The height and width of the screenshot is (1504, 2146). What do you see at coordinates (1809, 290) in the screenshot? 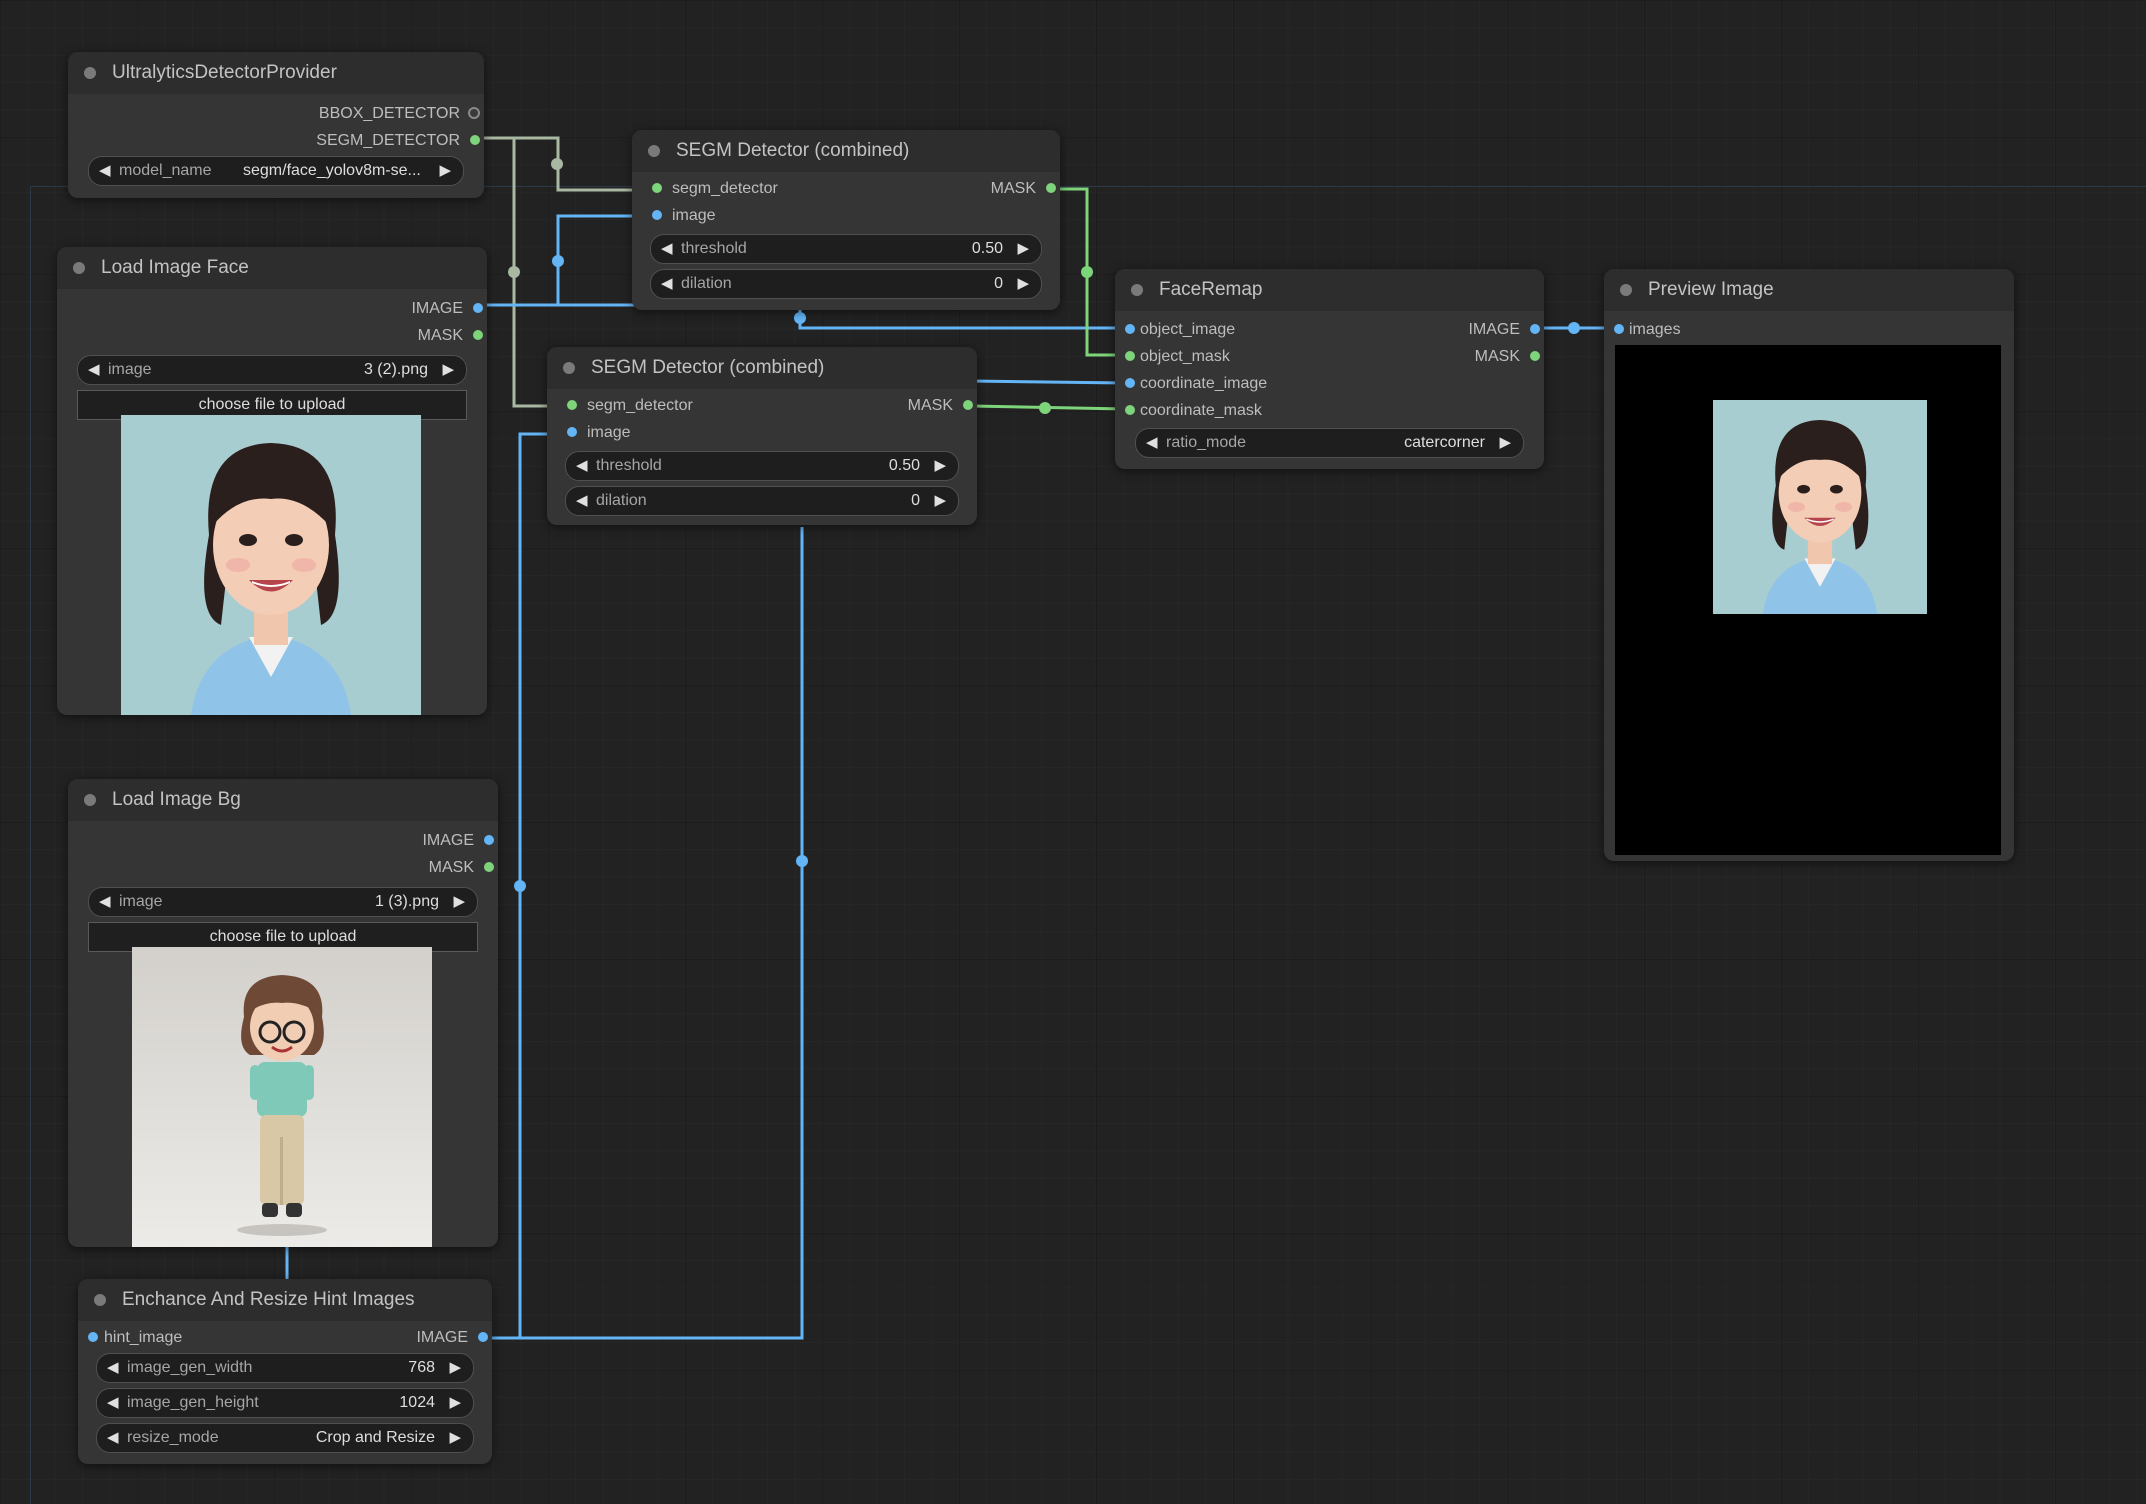
I see `node-title: Preview Image` at bounding box center [1809, 290].